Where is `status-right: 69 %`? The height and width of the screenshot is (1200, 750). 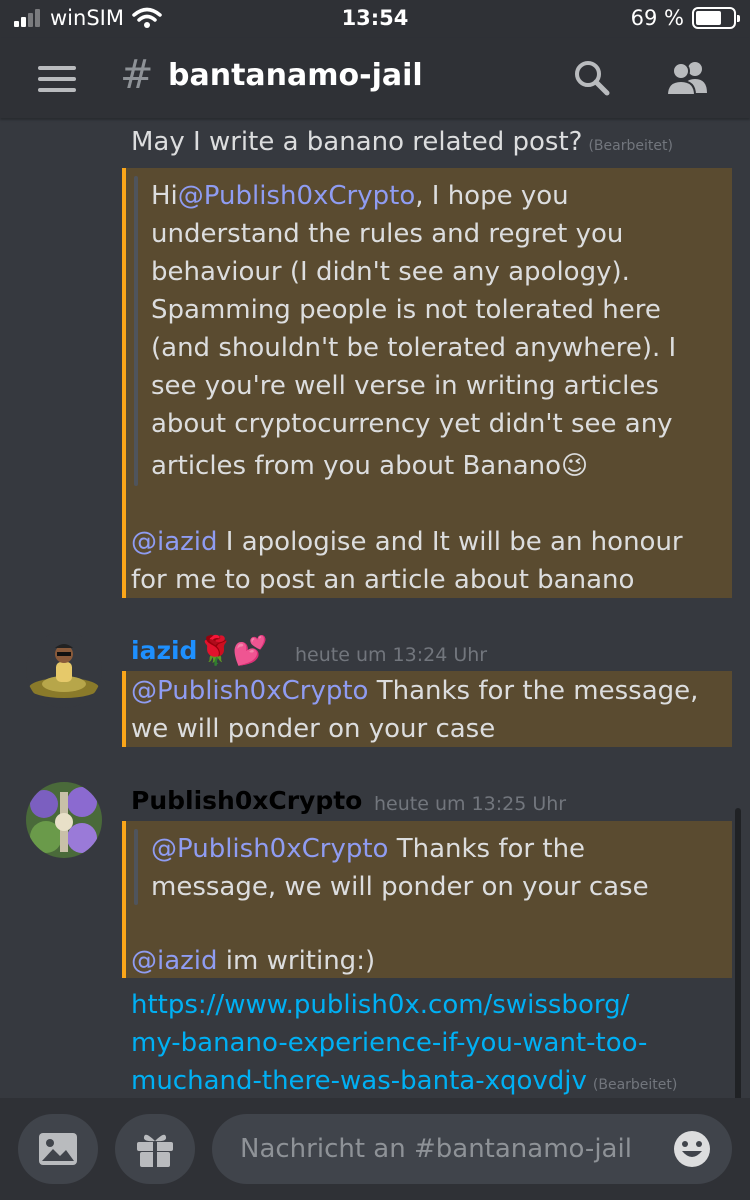
status-right: 69 % is located at coordinates (685, 18).